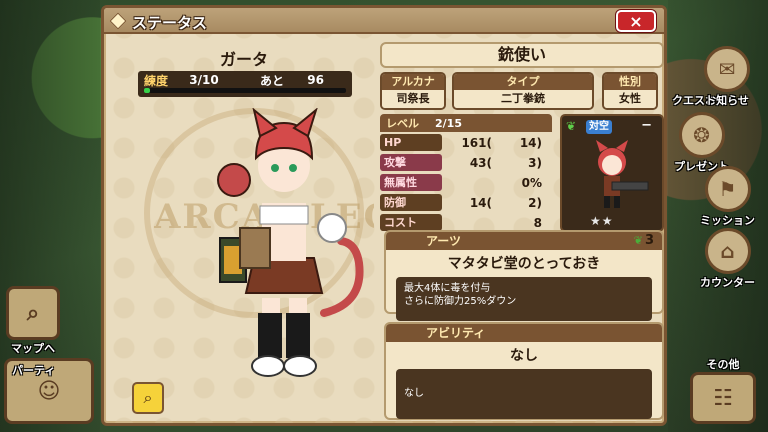 The height and width of the screenshot is (432, 768). What do you see at coordinates (530, 142) in the screenshot?
I see `stat-bonus: 14)` at bounding box center [530, 142].